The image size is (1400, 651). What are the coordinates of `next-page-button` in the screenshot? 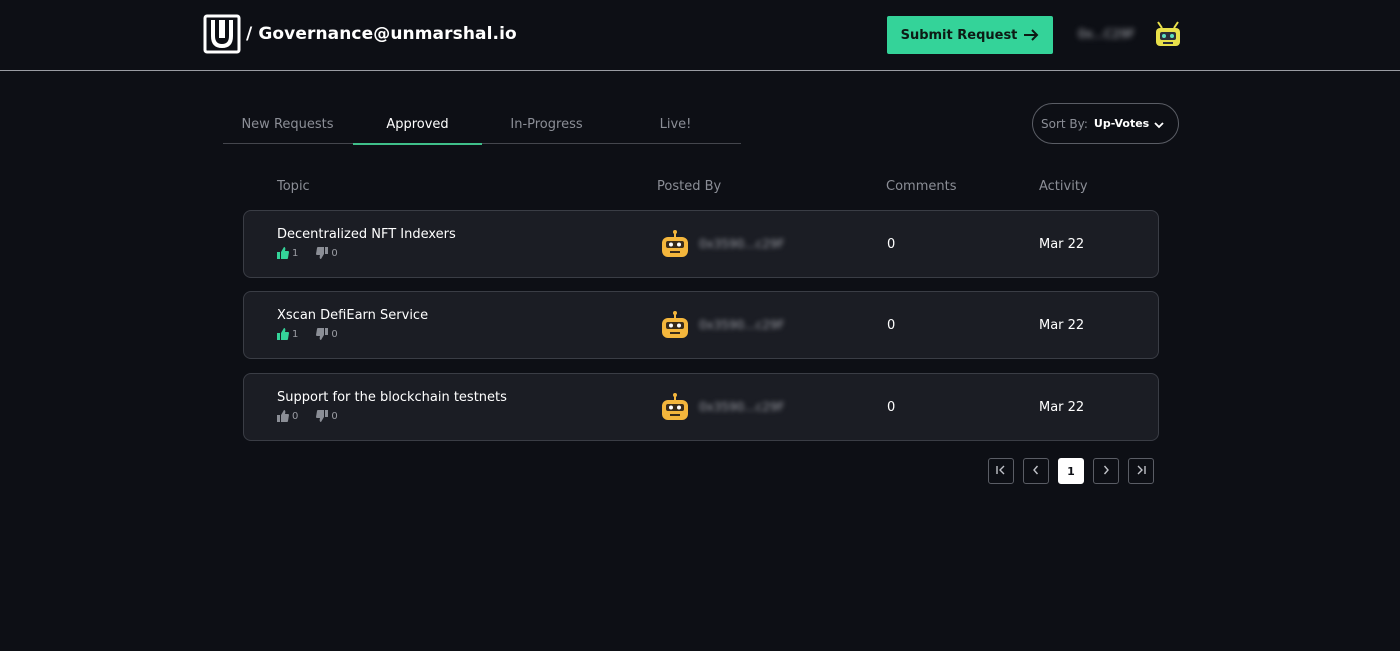 It's located at (1106, 471).